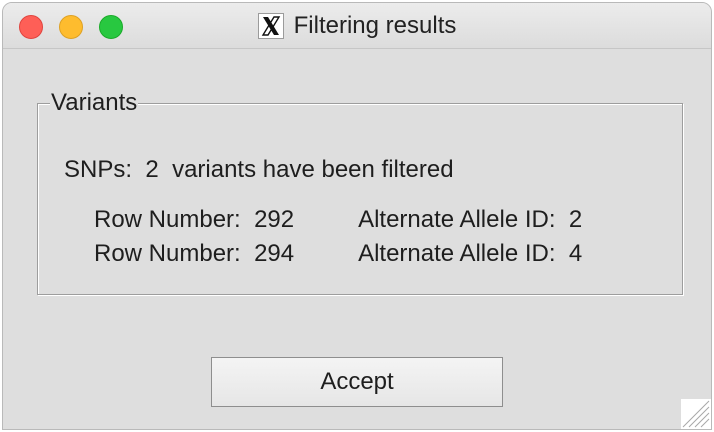 The height and width of the screenshot is (432, 714). Describe the element at coordinates (270, 26) in the screenshot. I see `x11-app-icon` at that location.